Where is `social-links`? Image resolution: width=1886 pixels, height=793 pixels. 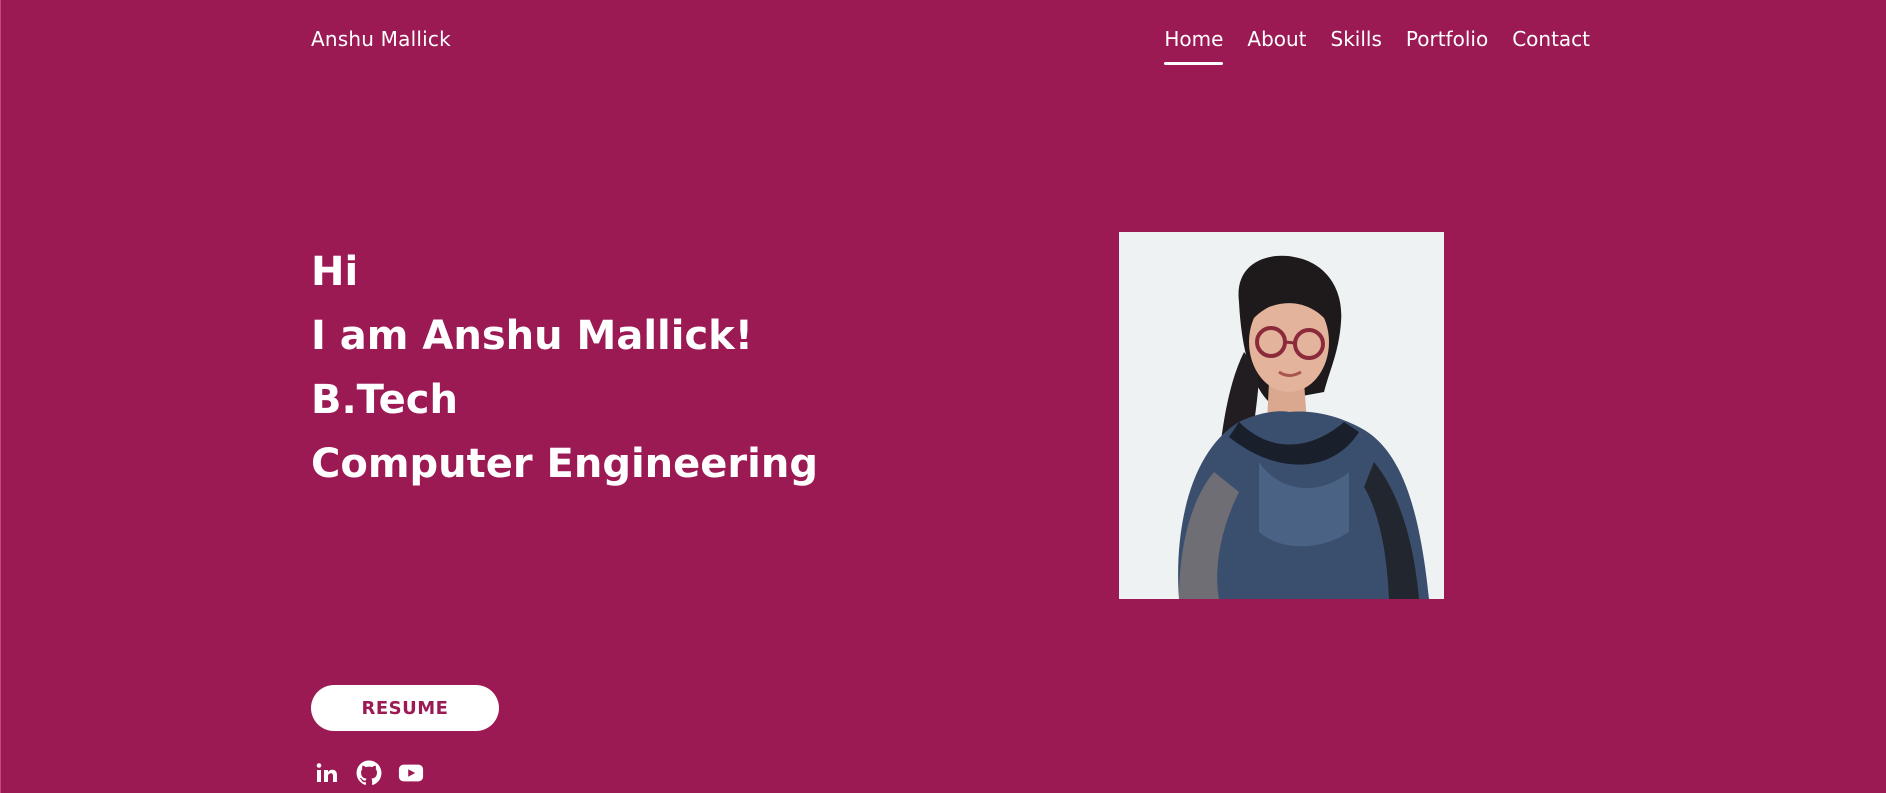
social-links is located at coordinates (369, 773).